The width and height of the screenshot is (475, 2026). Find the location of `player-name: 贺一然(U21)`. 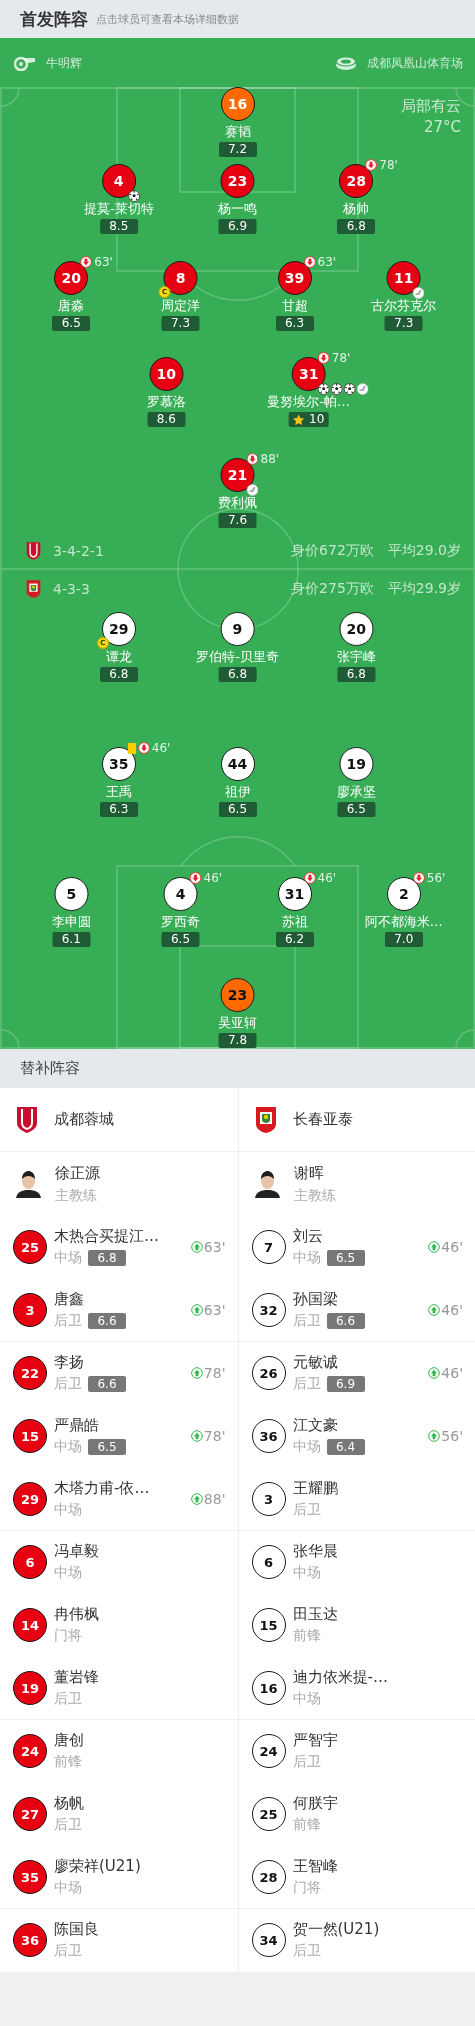

player-name: 贺一然(U21) is located at coordinates (336, 1929).